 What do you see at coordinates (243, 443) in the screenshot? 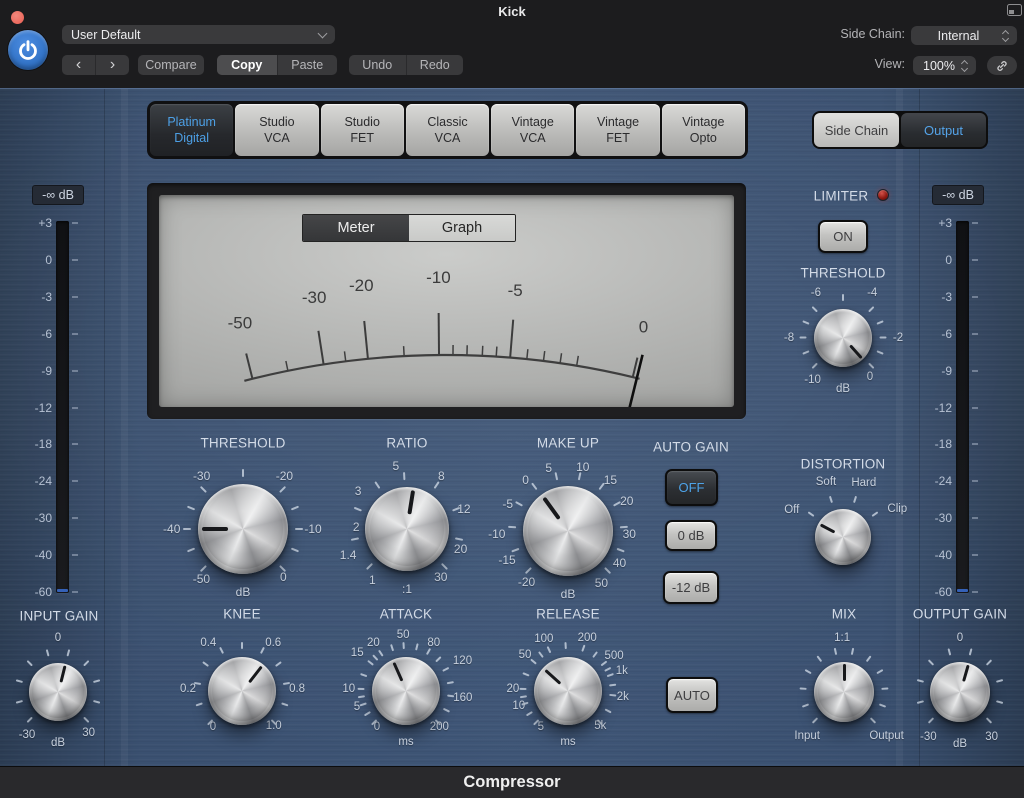
I see `threshold-title: THRESHOLD` at bounding box center [243, 443].